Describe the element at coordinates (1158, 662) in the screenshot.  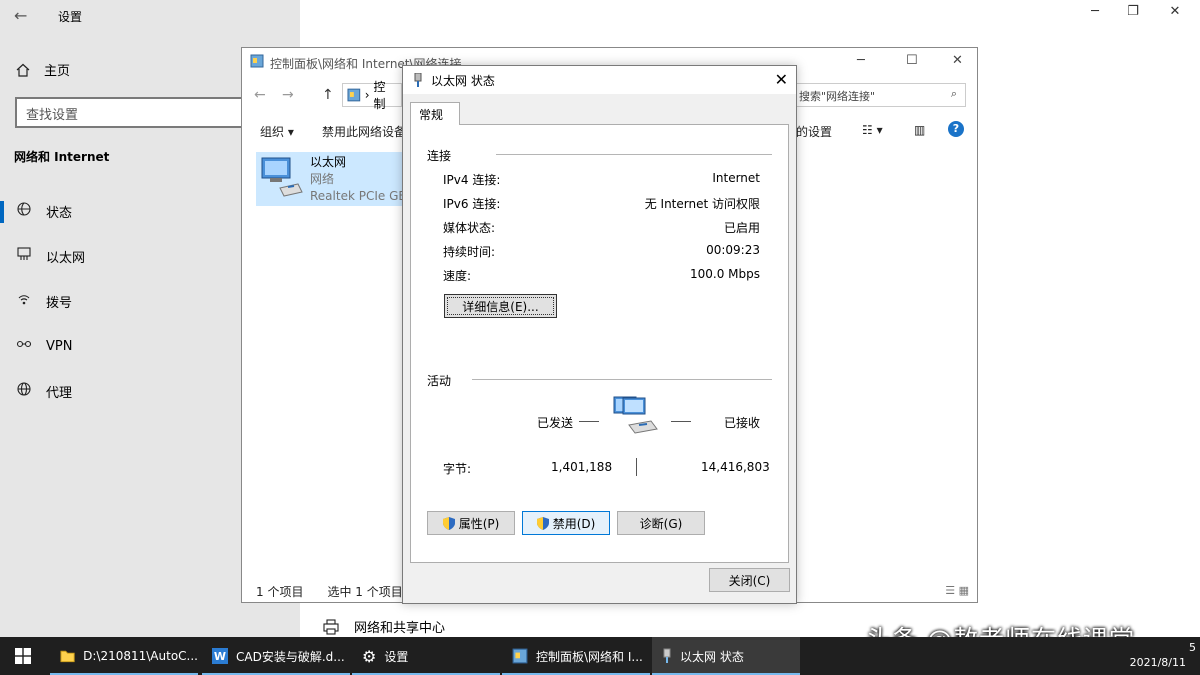
I see `taskbar-clock: 2021/8/11` at that location.